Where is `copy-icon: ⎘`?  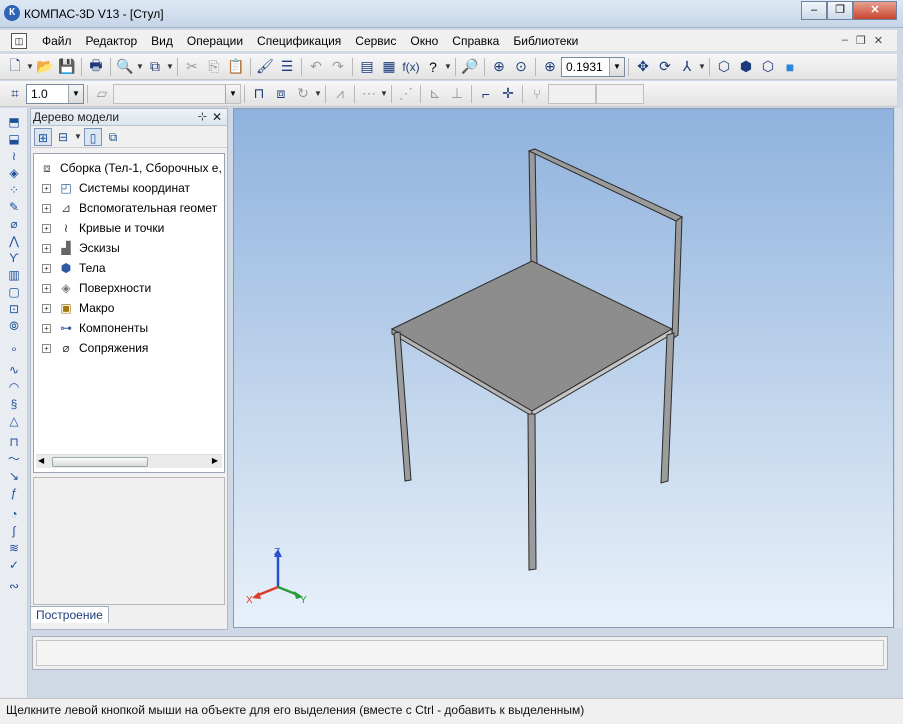 copy-icon: ⎘ is located at coordinates (214, 67).